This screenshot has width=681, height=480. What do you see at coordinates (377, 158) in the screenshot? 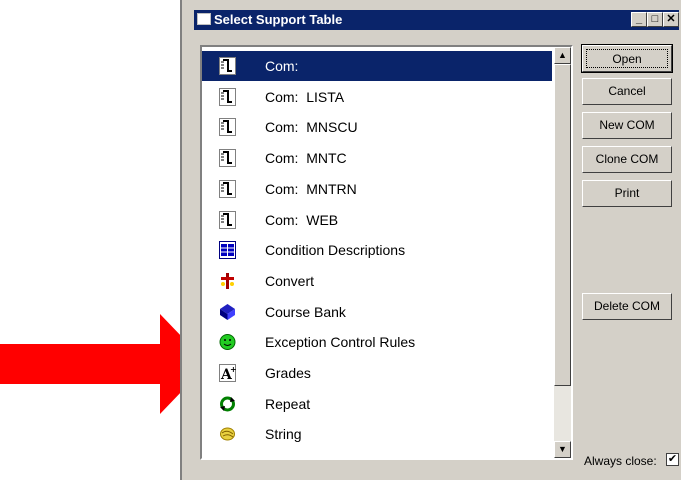
I see `list-item: Com: MNTC` at bounding box center [377, 158].